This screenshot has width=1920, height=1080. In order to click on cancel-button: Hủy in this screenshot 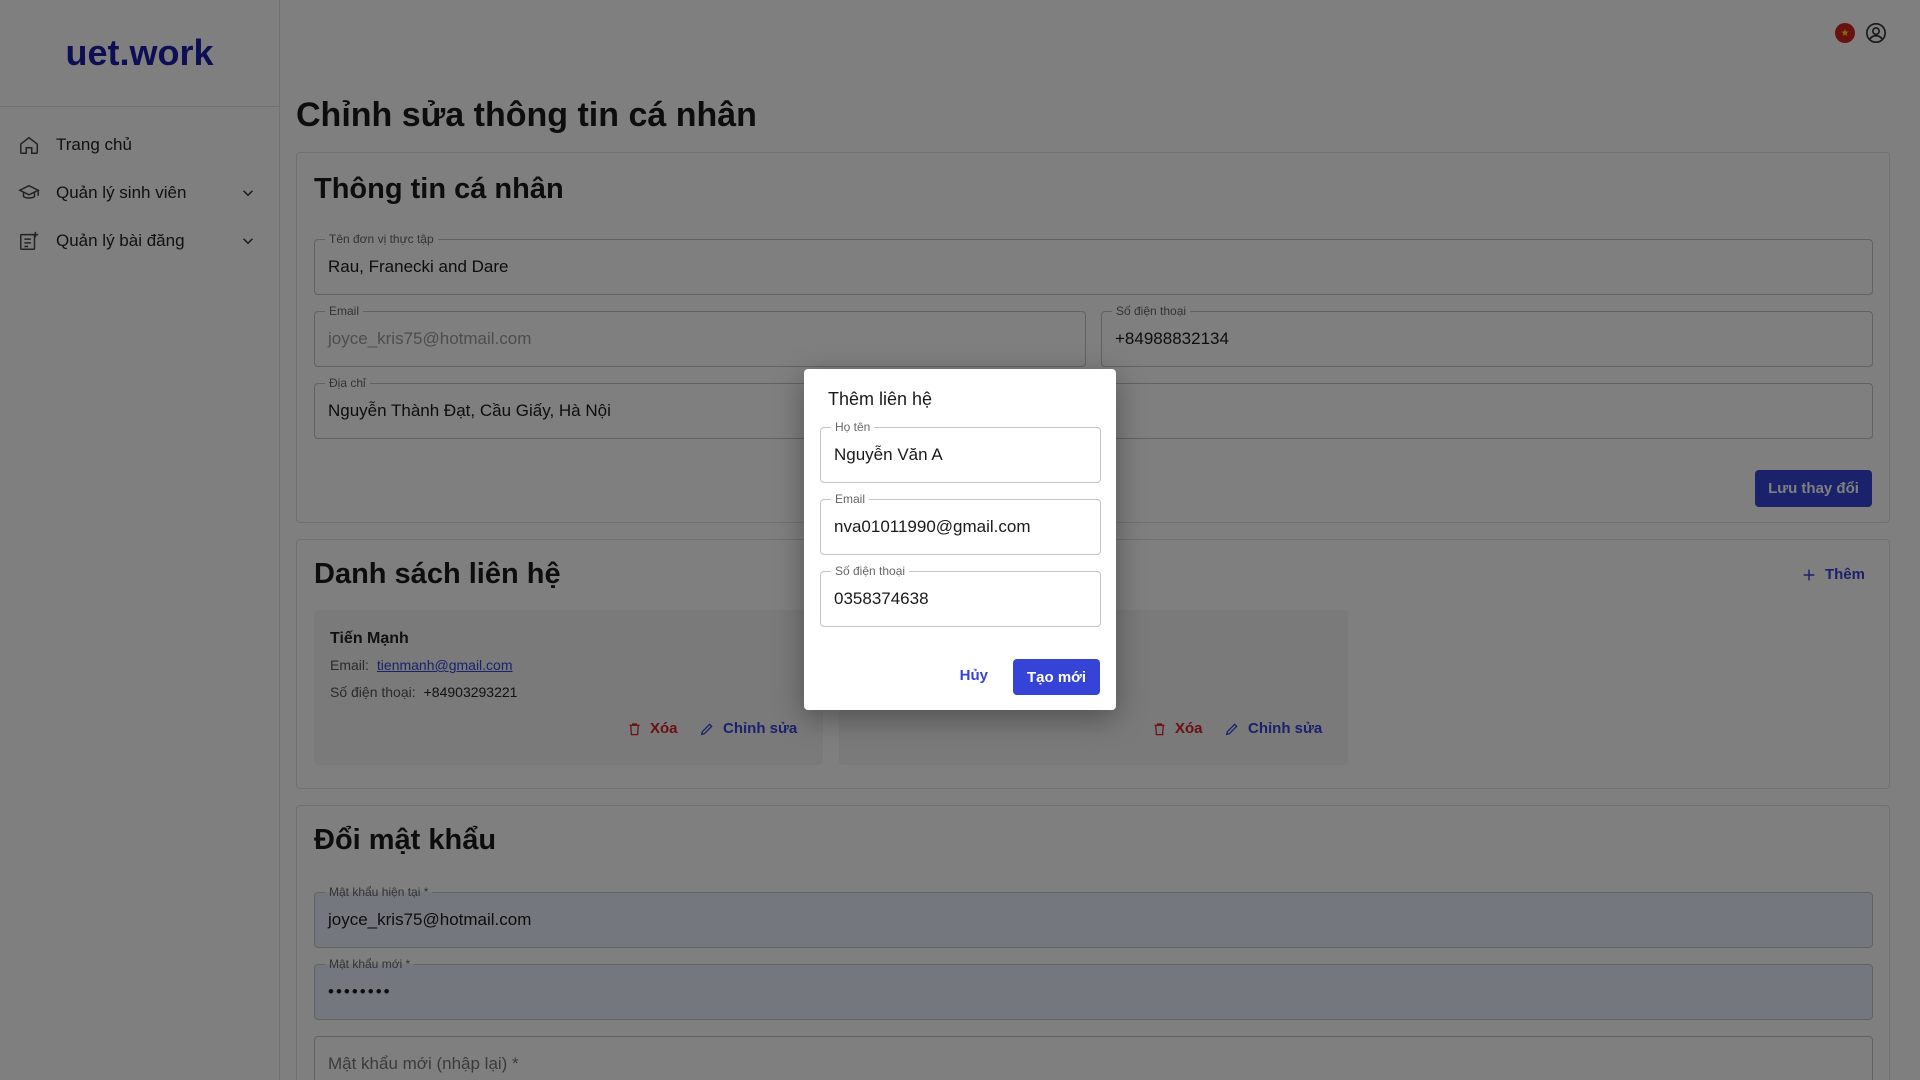, I will do `click(974, 675)`.